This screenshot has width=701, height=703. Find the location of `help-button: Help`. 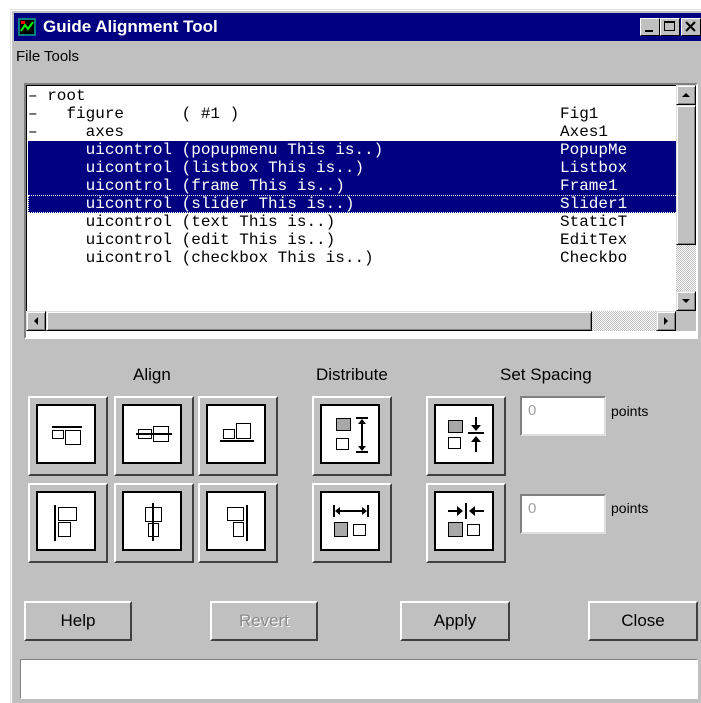

help-button: Help is located at coordinates (78, 621).